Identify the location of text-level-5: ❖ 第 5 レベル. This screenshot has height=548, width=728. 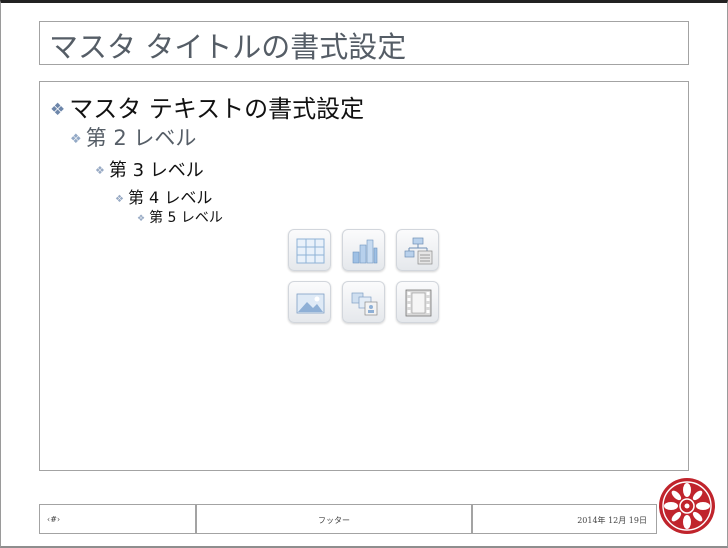
(180, 217).